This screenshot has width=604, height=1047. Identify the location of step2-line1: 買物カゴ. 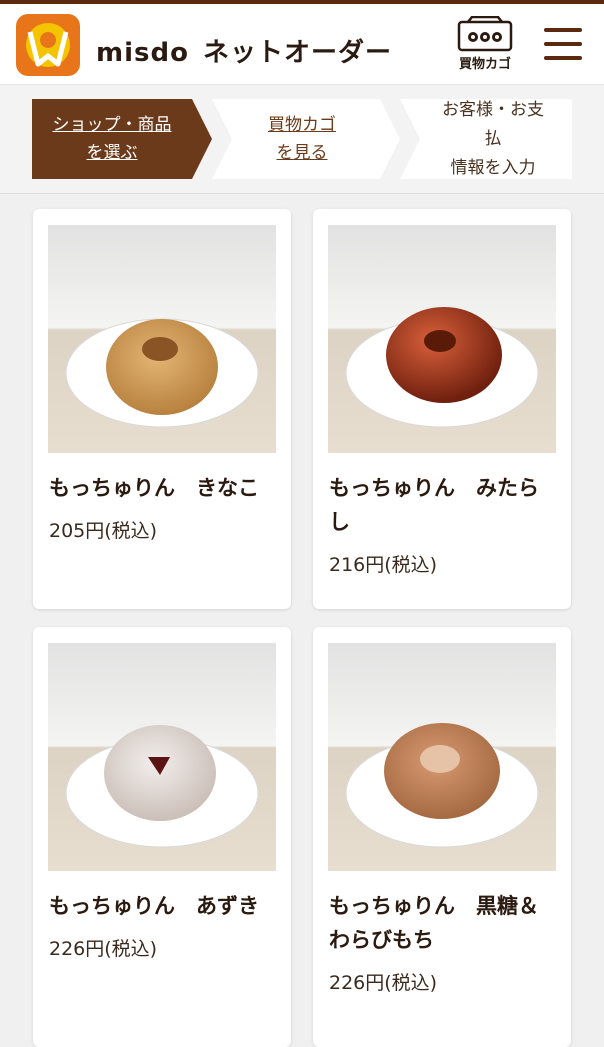
(302, 125).